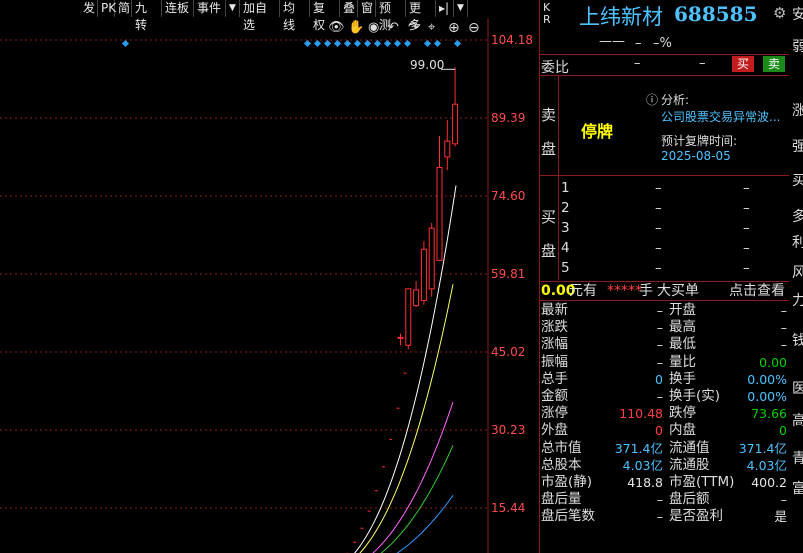 This screenshot has height=553, width=803. I want to click on edge-glyph: 强, so click(797, 147).